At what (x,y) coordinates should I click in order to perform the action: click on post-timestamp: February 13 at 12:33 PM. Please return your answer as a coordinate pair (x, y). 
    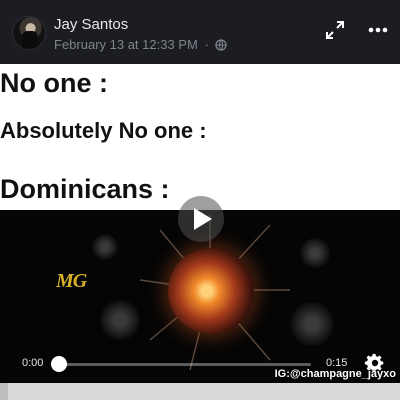
    Looking at the image, I should click on (126, 44).